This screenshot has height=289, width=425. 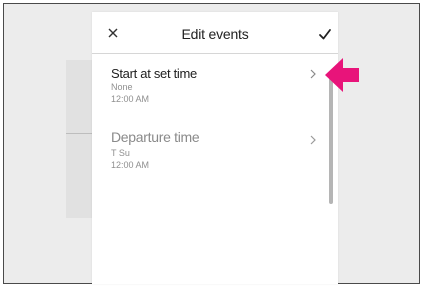 I want to click on confirm-button, so click(x=325, y=34).